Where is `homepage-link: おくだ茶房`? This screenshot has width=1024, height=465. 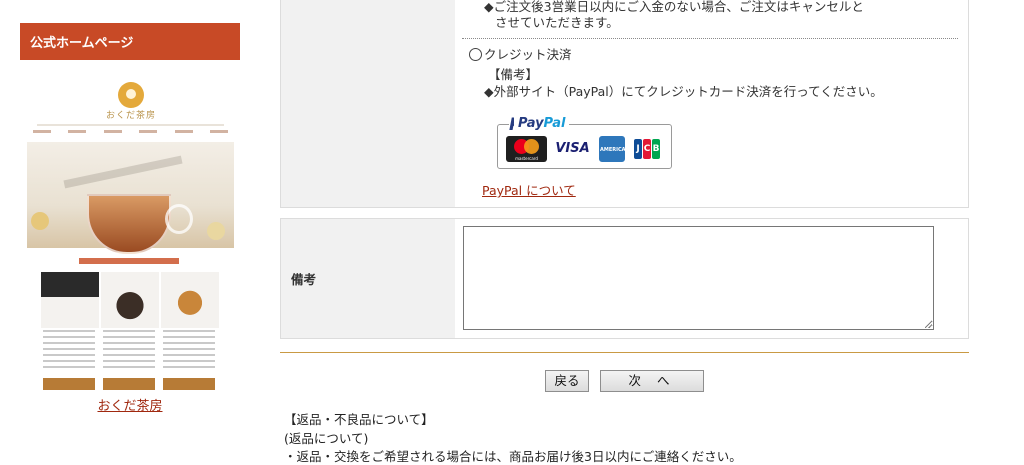
homepage-link: おくだ茶房 is located at coordinates (130, 404).